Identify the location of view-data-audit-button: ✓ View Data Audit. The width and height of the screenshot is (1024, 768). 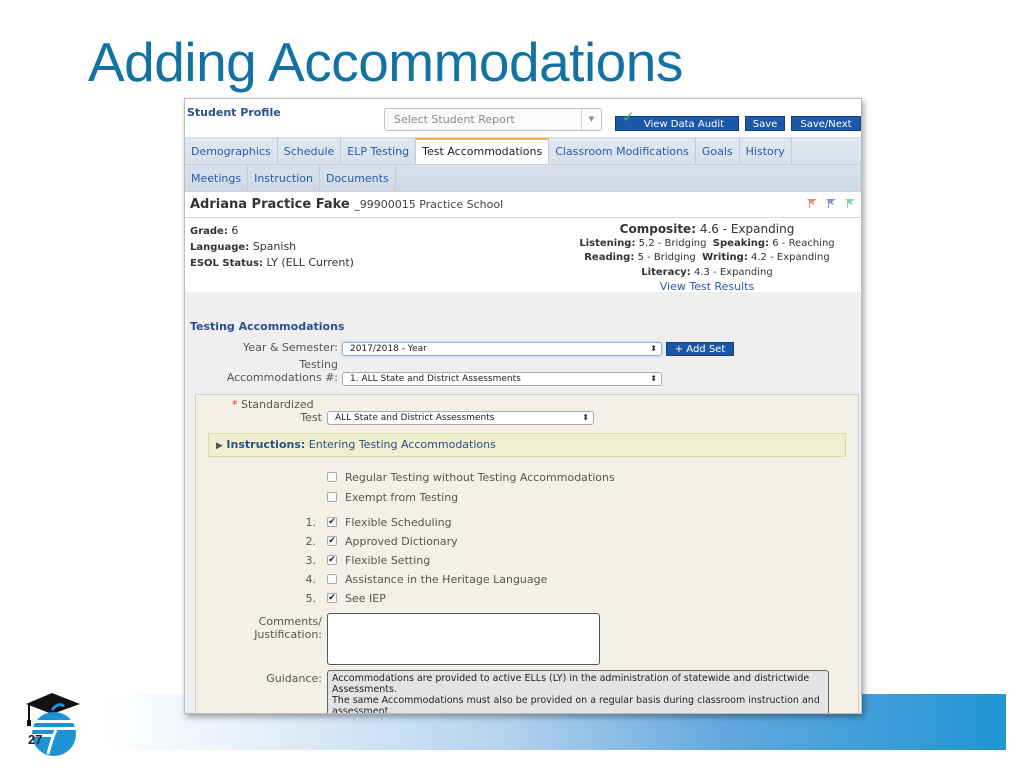
(677, 120).